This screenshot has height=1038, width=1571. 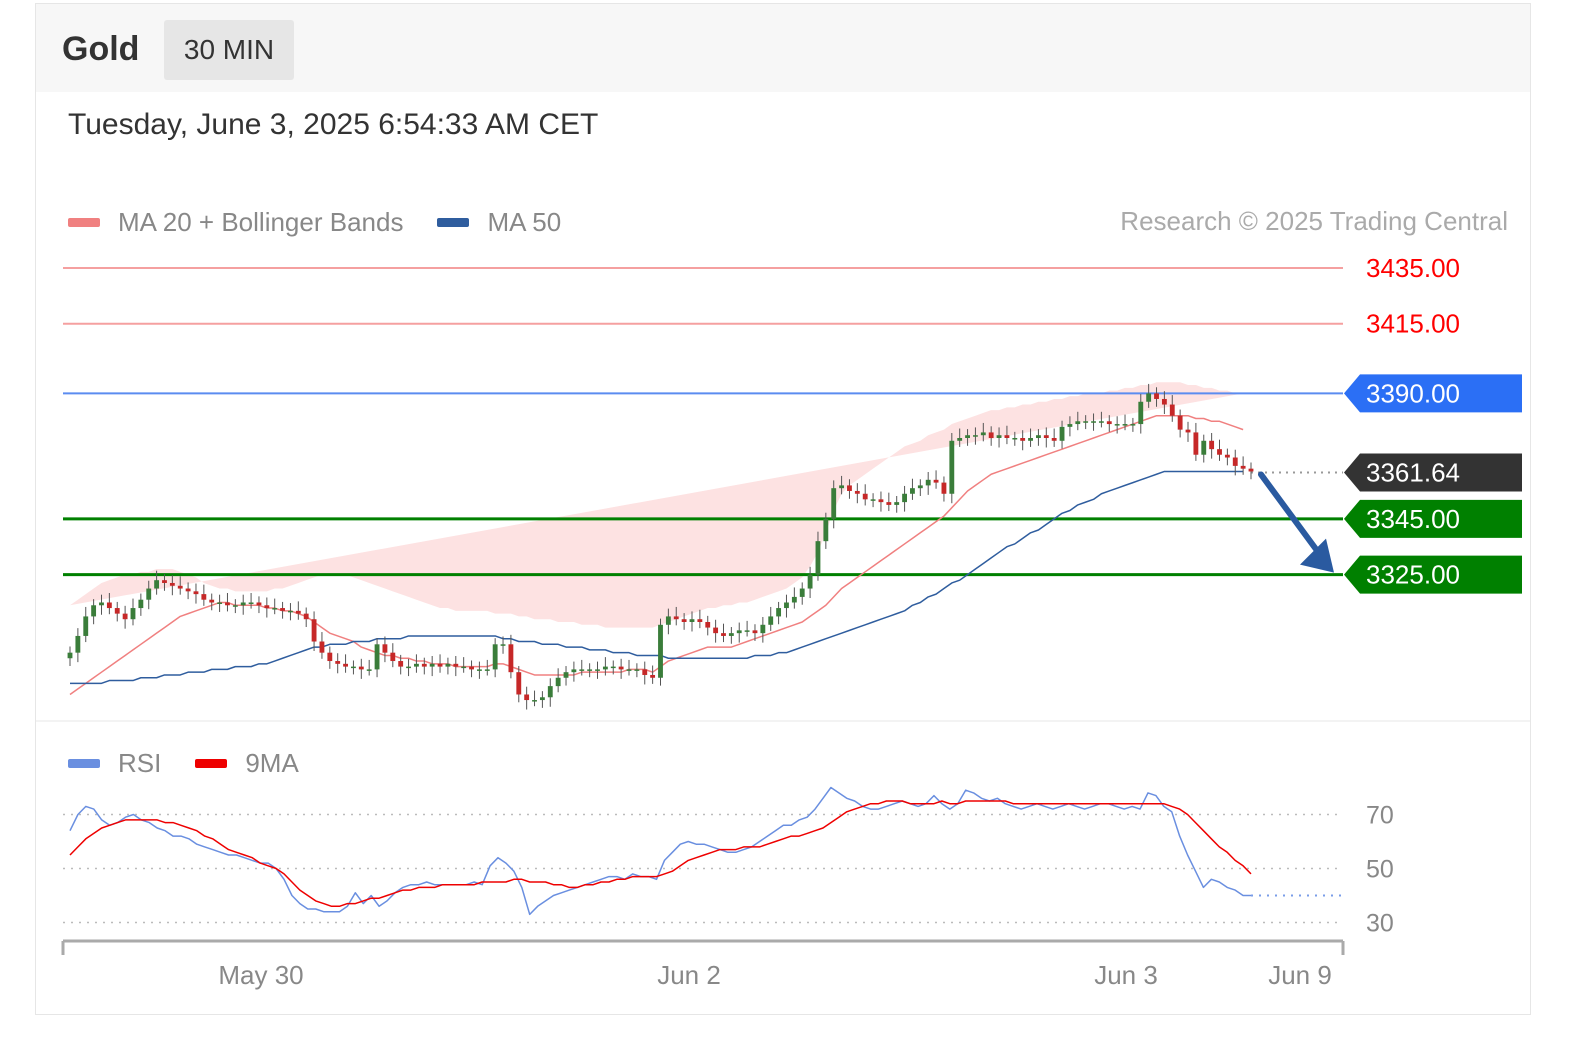 I want to click on level-label-resistance: 3415.00, so click(x=1413, y=324).